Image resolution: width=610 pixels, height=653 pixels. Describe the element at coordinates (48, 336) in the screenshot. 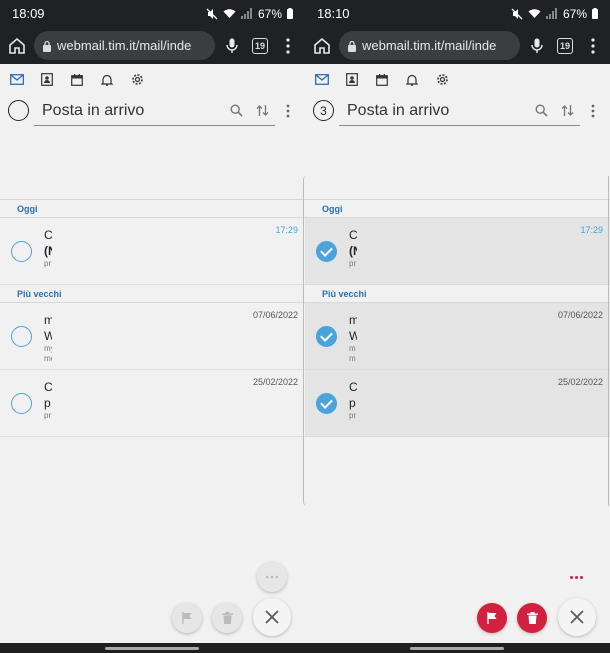

I see `message-subject: W` at that location.